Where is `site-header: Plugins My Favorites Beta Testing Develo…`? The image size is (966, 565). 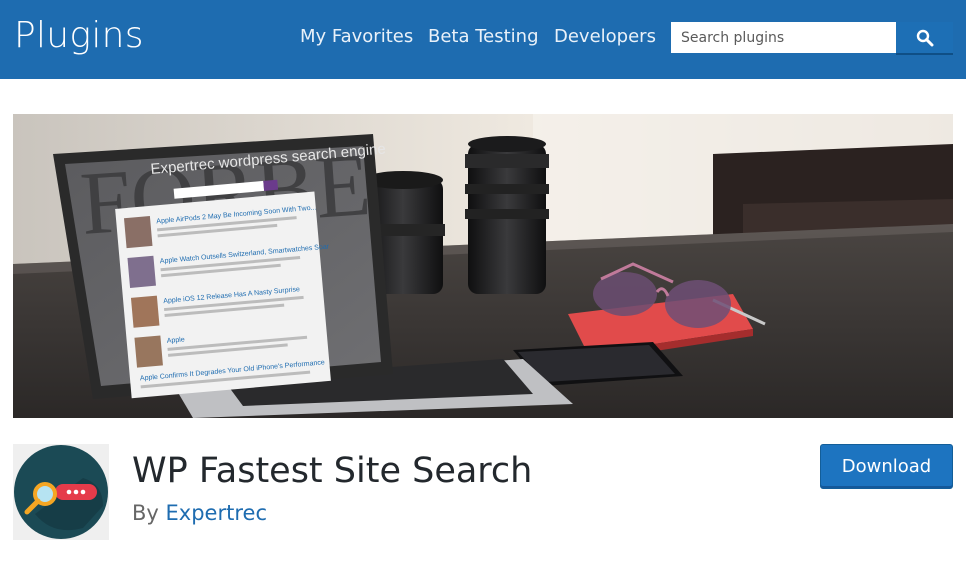
site-header: Plugins My Favorites Beta Testing Develo… is located at coordinates (483, 39).